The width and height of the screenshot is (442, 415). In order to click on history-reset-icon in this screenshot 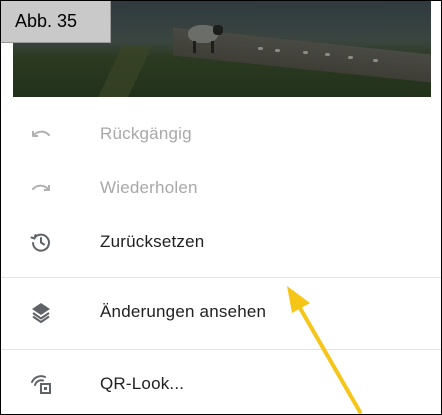, I will do `click(41, 242)`.